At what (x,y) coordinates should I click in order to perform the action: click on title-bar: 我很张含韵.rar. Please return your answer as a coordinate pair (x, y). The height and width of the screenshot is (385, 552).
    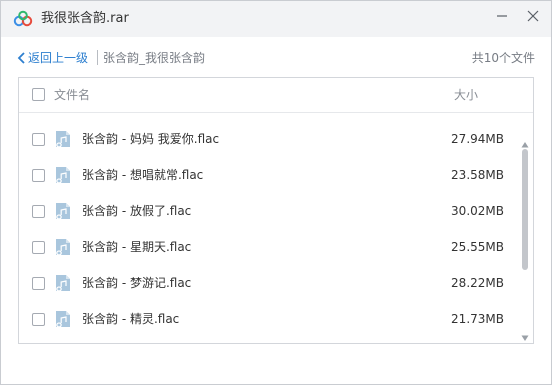
    Looking at the image, I should click on (276, 19).